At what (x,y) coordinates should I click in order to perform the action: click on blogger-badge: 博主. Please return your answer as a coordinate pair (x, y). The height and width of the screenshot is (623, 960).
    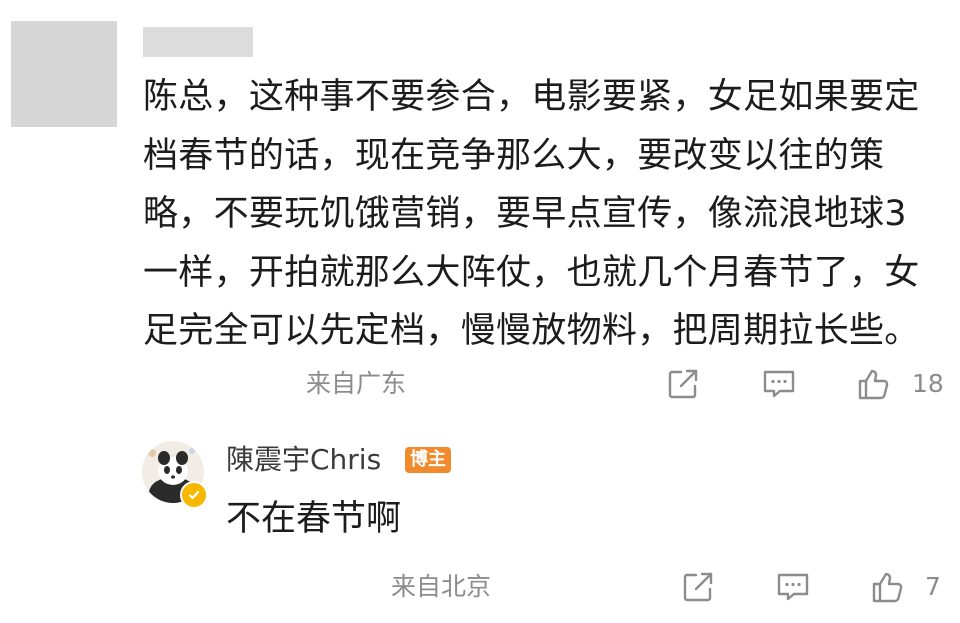
    Looking at the image, I should click on (428, 460).